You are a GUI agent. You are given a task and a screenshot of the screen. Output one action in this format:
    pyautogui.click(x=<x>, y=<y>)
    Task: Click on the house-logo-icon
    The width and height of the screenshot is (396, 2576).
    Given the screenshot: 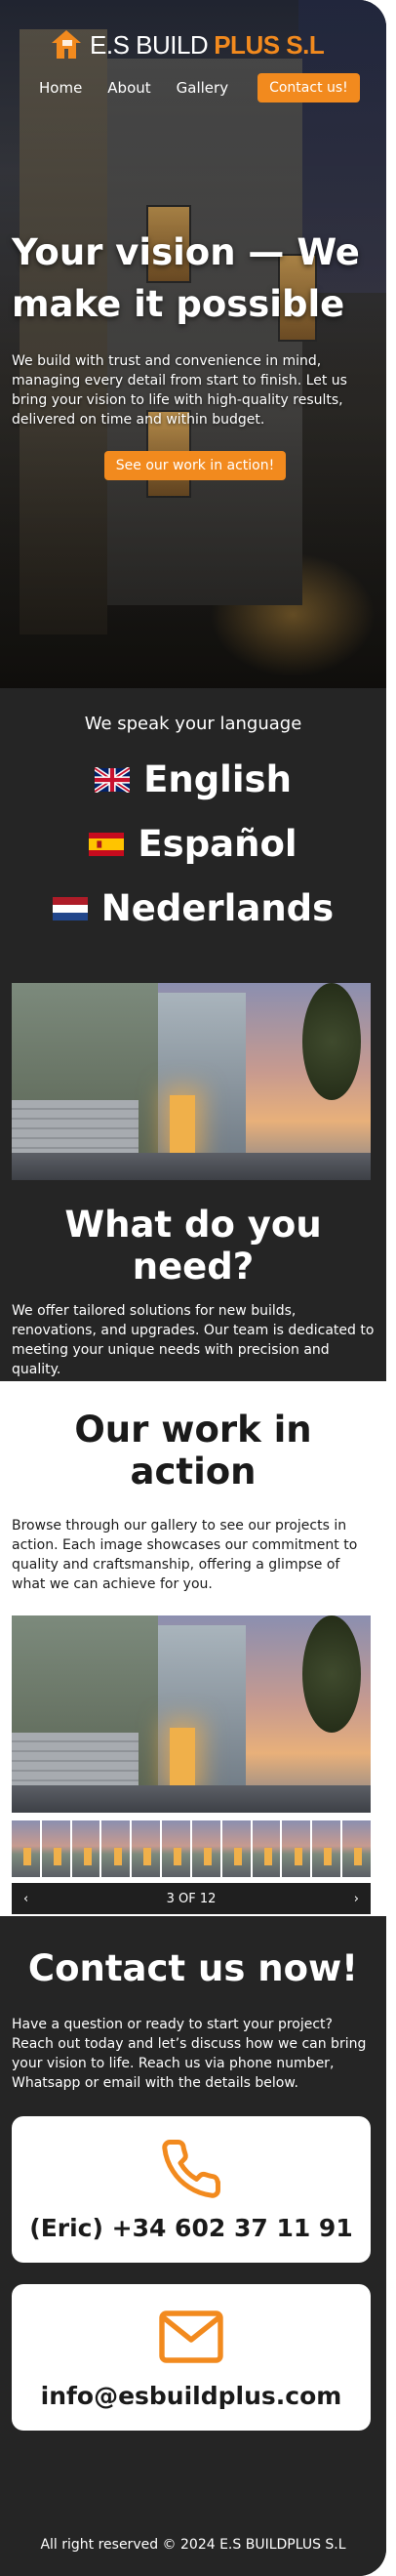 What is the action you would take?
    pyautogui.click(x=66, y=44)
    